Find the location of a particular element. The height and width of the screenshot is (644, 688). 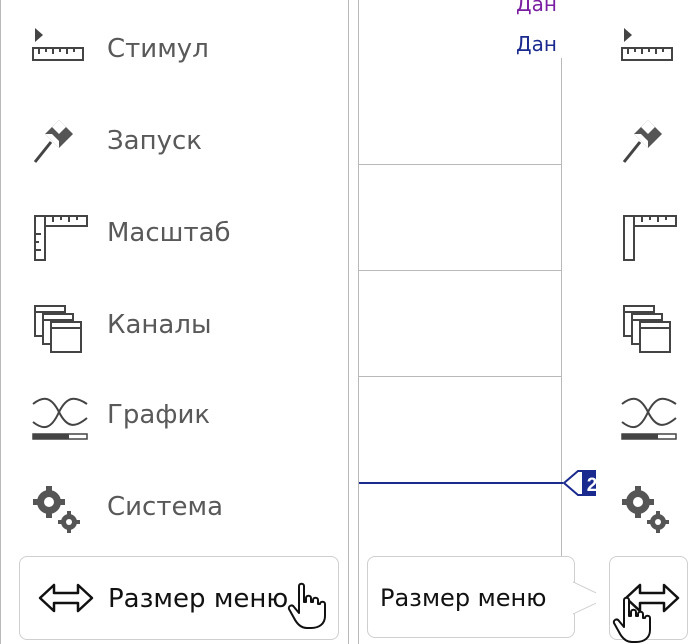

menu-item-trace is located at coordinates (642, 415).